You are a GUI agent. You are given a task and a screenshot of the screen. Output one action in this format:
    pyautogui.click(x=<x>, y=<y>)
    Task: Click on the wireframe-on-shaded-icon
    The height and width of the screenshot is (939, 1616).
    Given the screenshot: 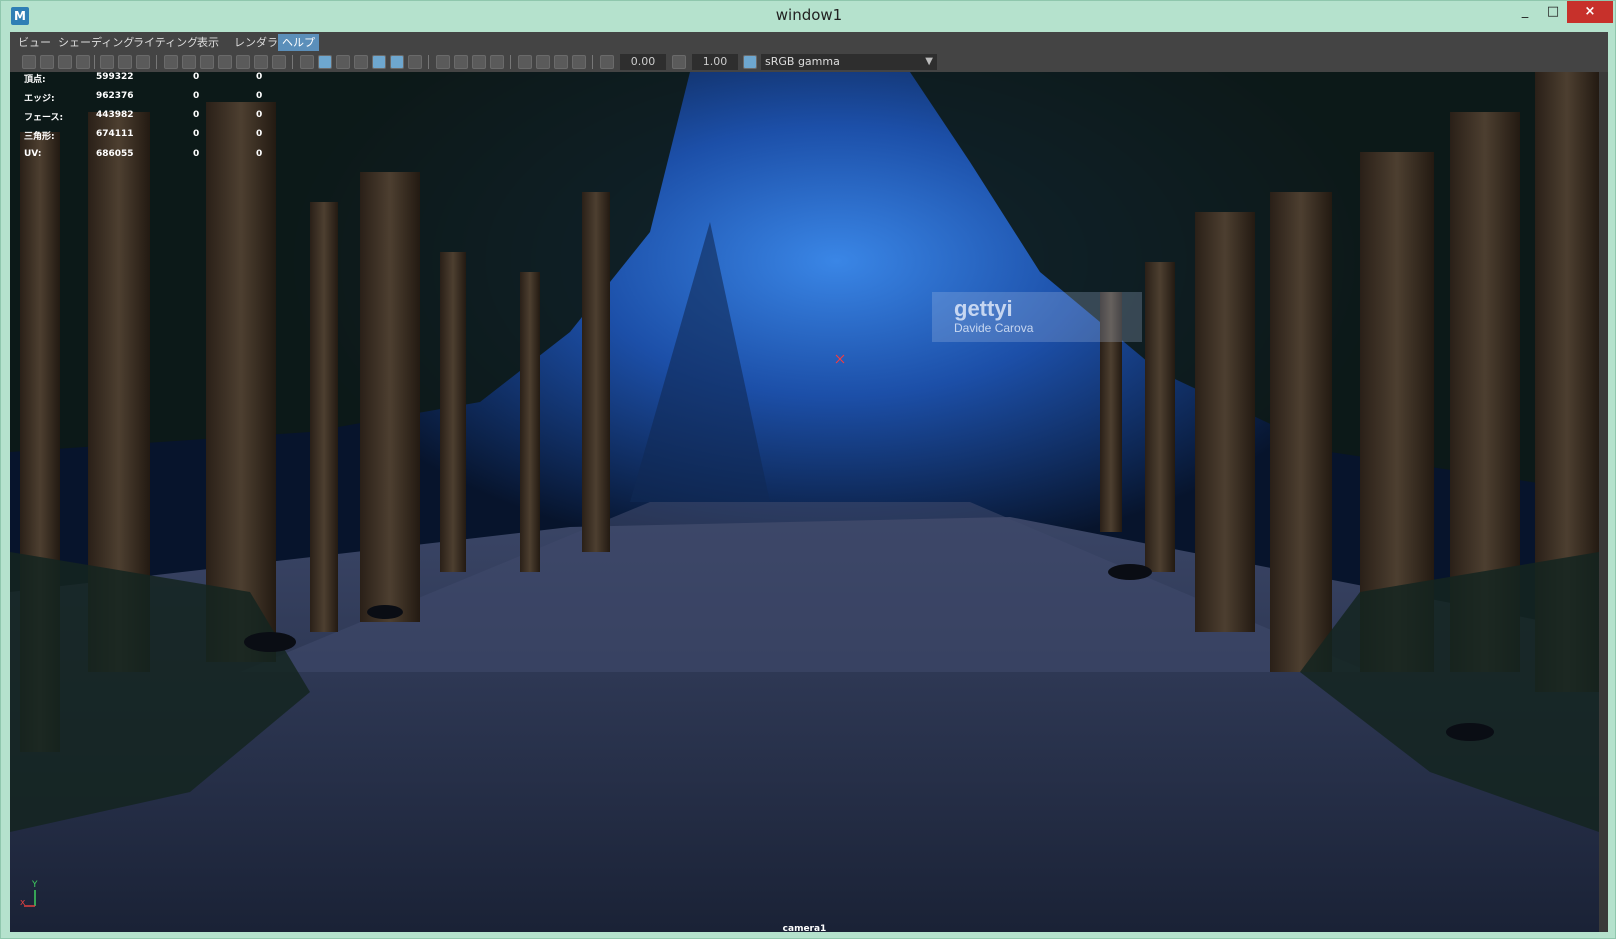 What is the action you would take?
    pyautogui.click(x=361, y=62)
    